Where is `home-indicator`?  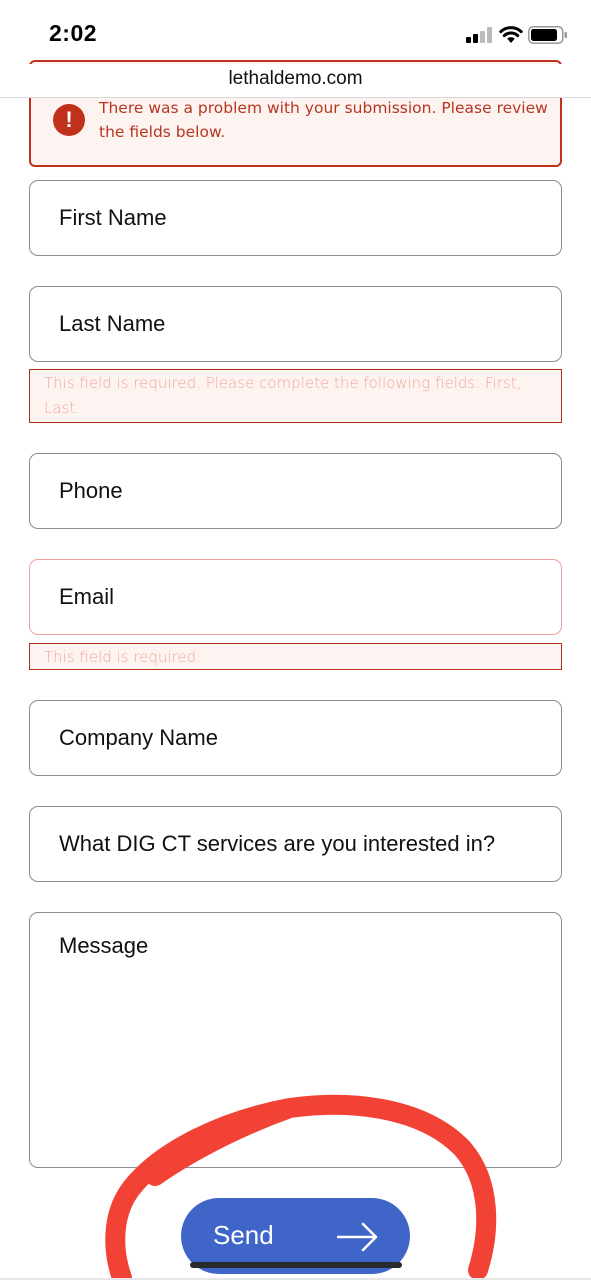
home-indicator is located at coordinates (296, 1265).